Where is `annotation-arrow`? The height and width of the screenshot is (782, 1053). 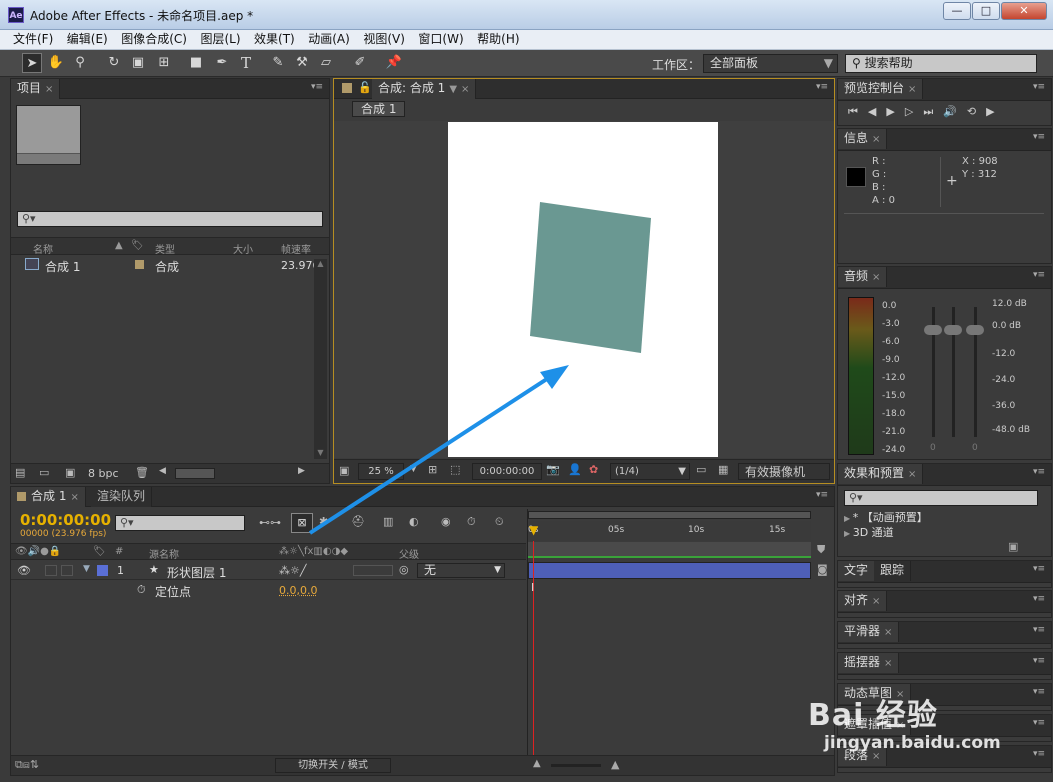
annotation-arrow is located at coordinates (438, 450).